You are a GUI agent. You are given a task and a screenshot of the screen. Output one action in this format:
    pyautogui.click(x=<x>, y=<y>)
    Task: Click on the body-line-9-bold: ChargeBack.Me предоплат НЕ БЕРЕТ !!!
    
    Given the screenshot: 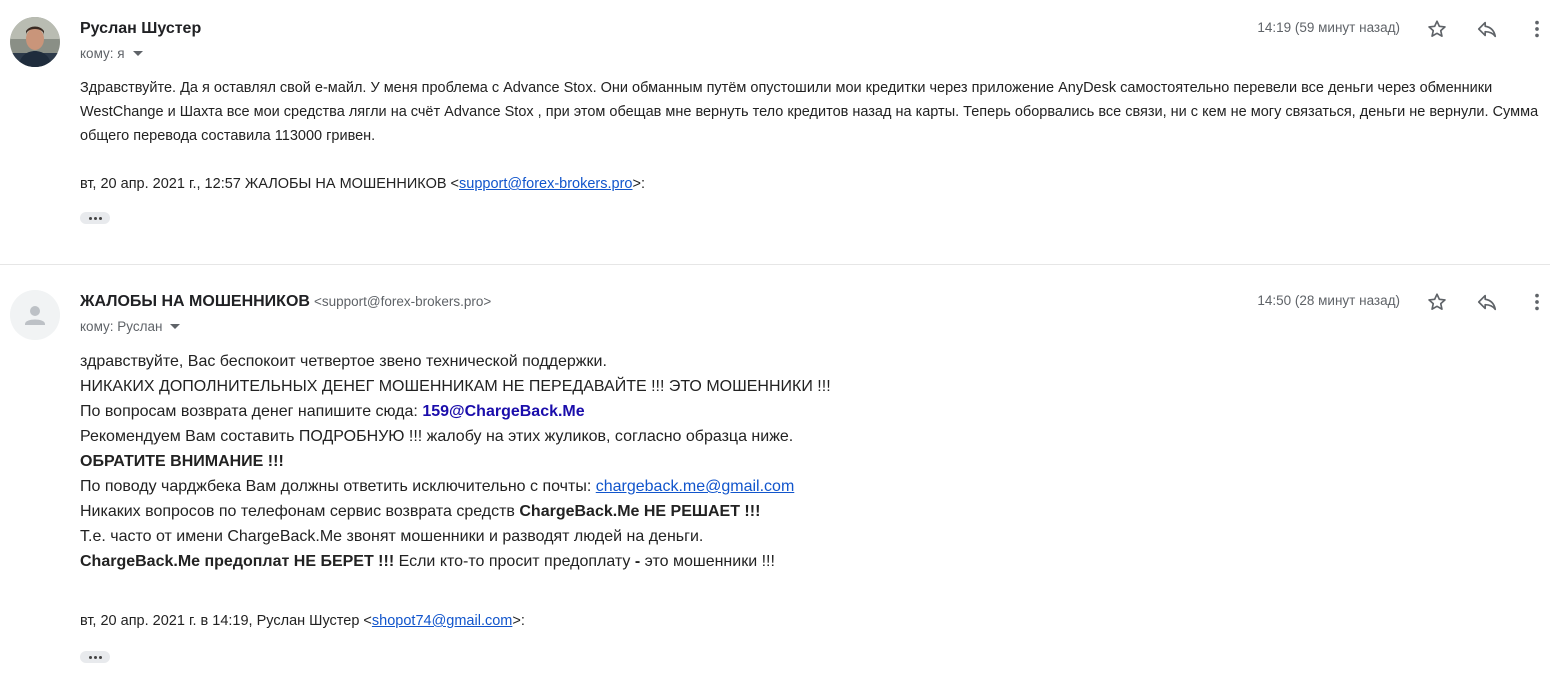 What is the action you would take?
    pyautogui.click(x=237, y=561)
    